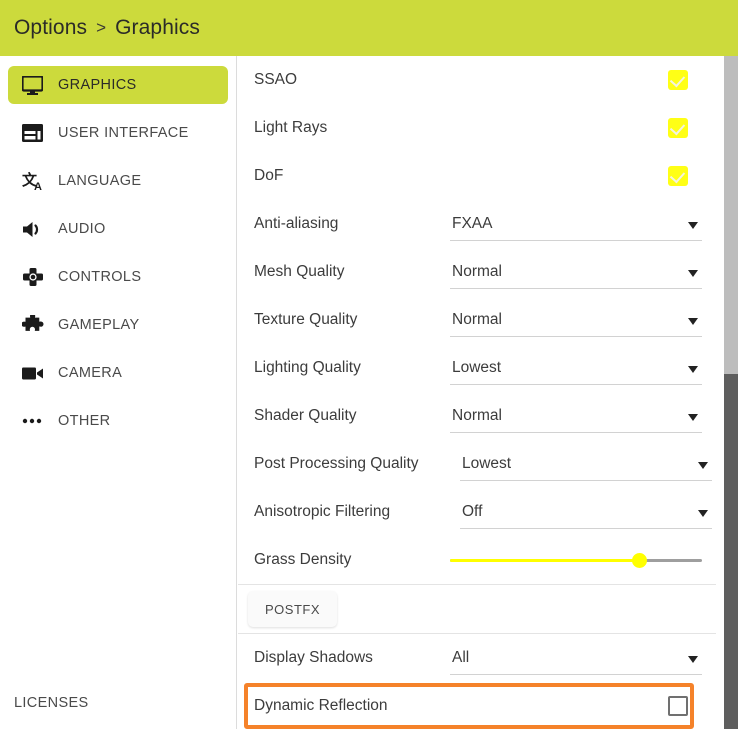 The width and height of the screenshot is (738, 729). Describe the element at coordinates (35, 421) in the screenshot. I see `ellipsis-icon` at that location.